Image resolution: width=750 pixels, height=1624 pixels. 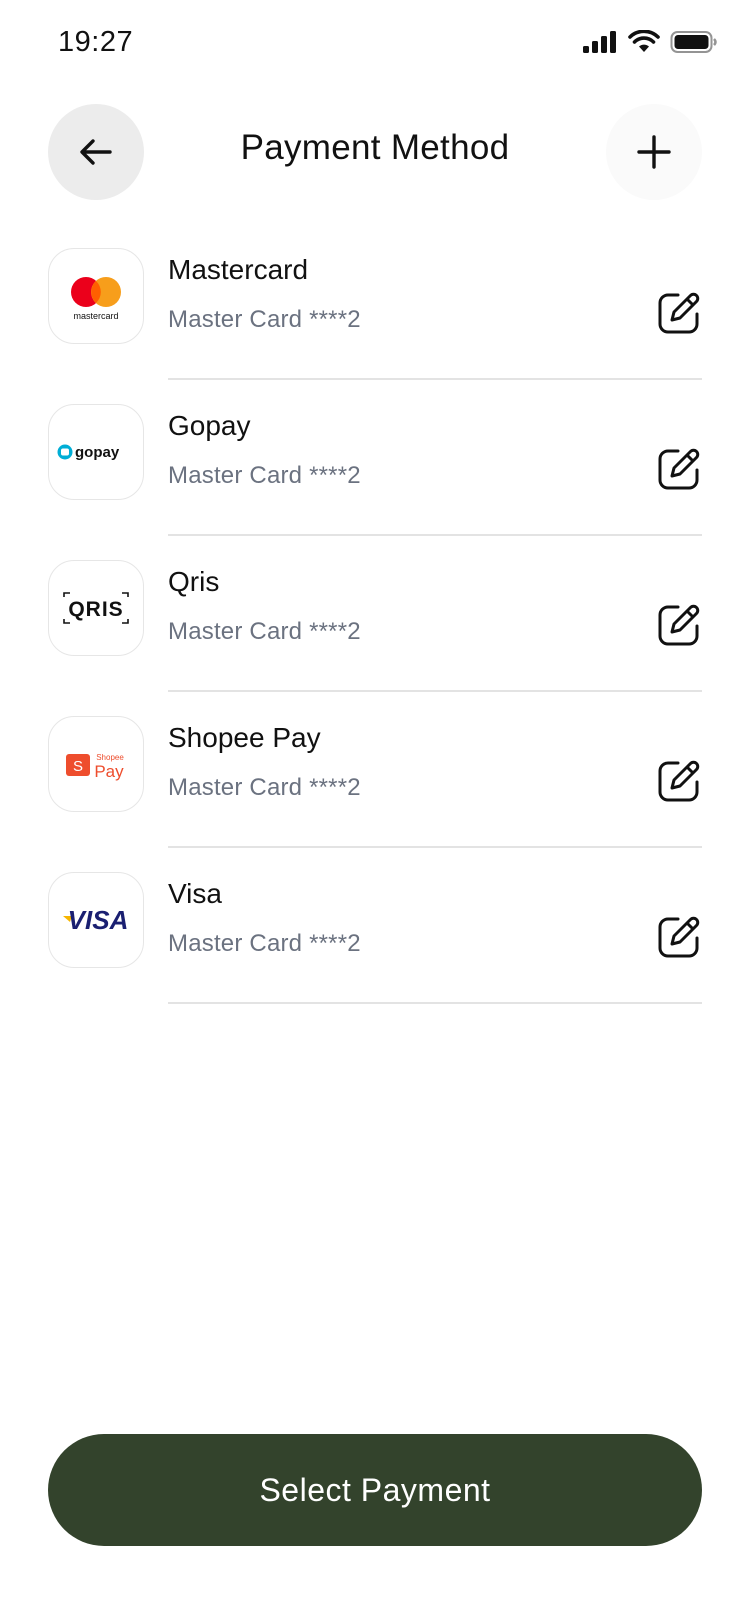 I want to click on svg-text: mastercard, so click(x=95, y=316).